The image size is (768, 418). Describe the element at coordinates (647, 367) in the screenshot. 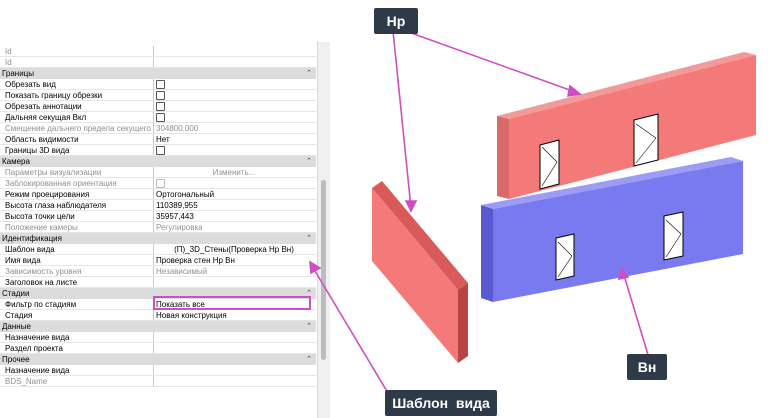

I see `callout-vn: Вн` at that location.